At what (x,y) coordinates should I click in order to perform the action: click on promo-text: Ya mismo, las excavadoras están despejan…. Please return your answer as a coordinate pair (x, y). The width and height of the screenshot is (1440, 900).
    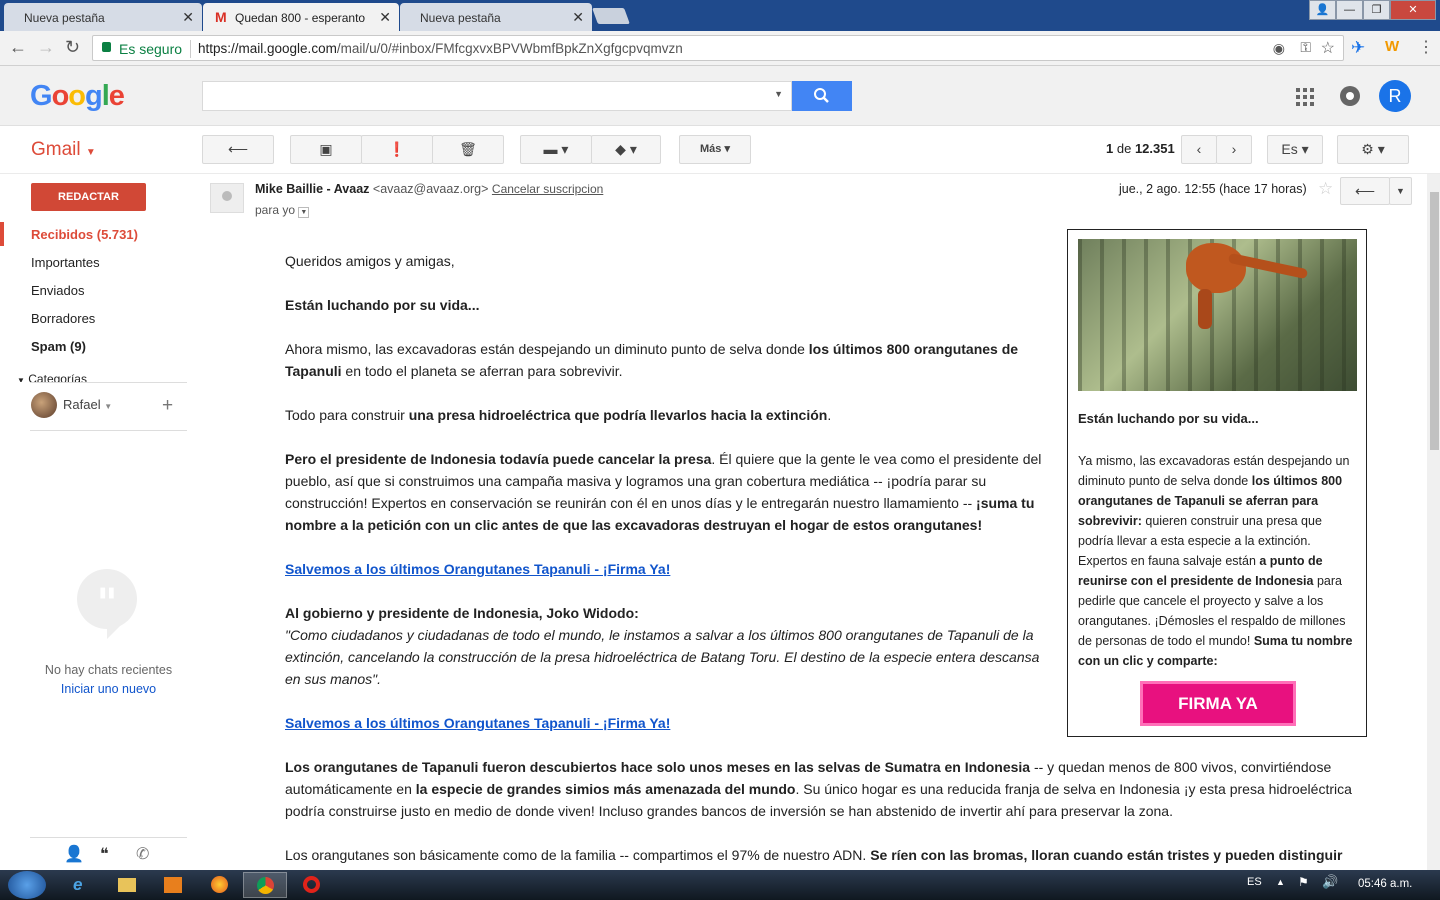
    Looking at the image, I should click on (1219, 561).